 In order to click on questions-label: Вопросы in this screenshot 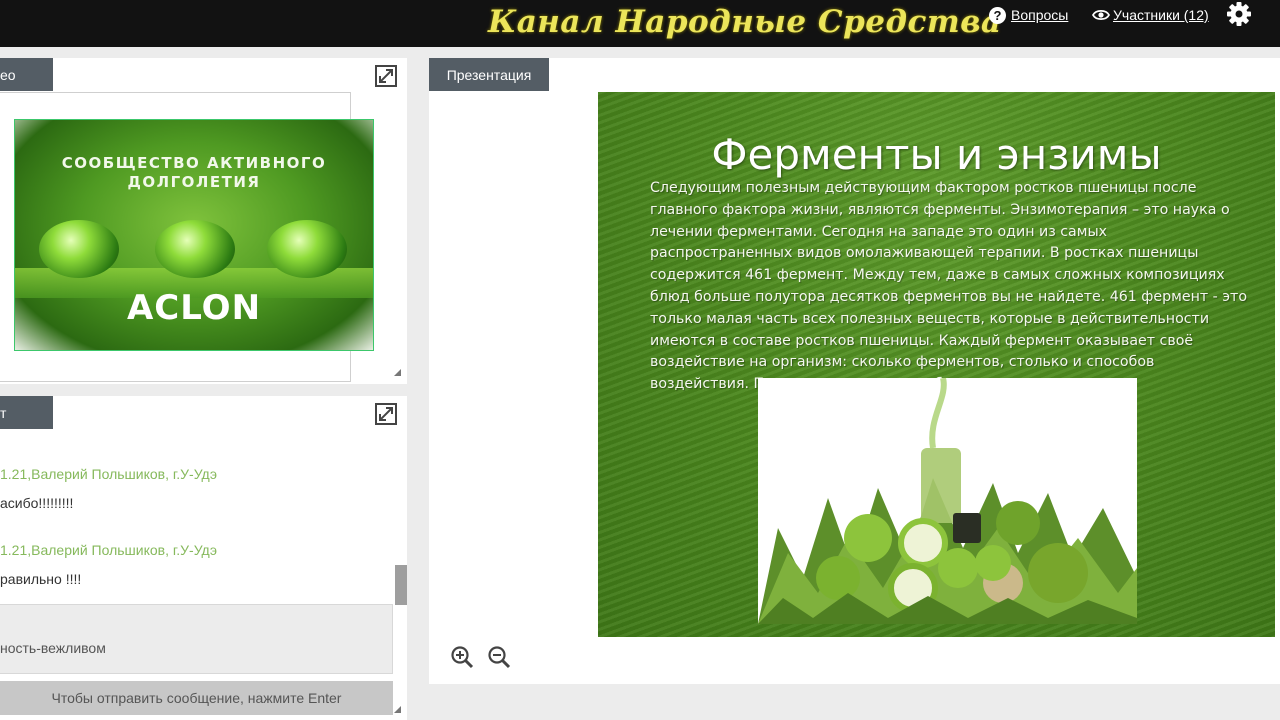, I will do `click(1040, 15)`.